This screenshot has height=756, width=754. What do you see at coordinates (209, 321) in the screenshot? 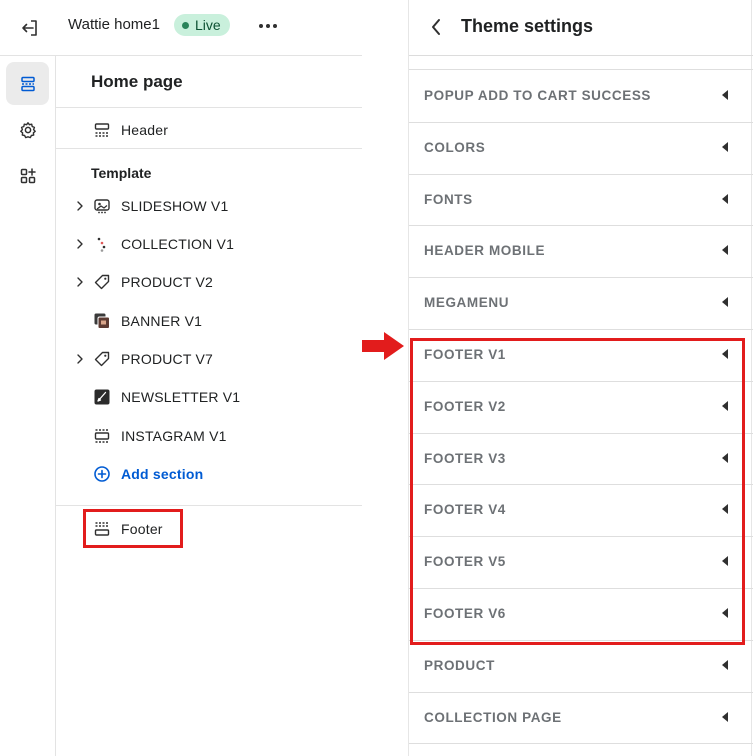
I see `section-item-banner-v1: BANNER V1` at bounding box center [209, 321].